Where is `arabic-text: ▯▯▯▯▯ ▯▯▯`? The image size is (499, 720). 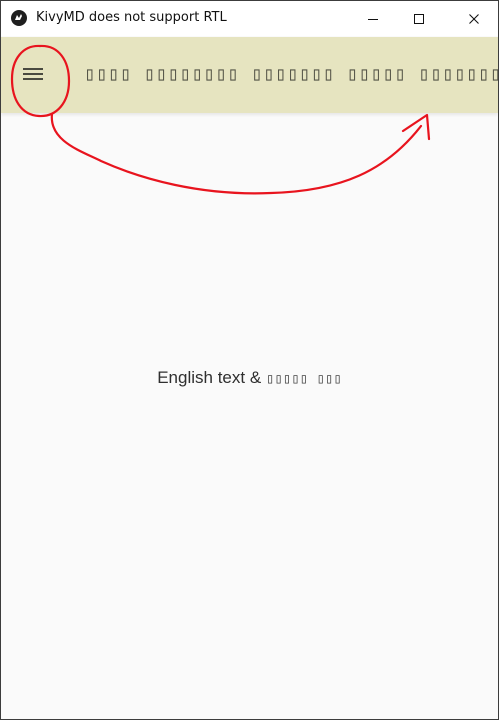
arabic-text: ▯▯▯▯▯ ▯▯▯ is located at coordinates (303, 379).